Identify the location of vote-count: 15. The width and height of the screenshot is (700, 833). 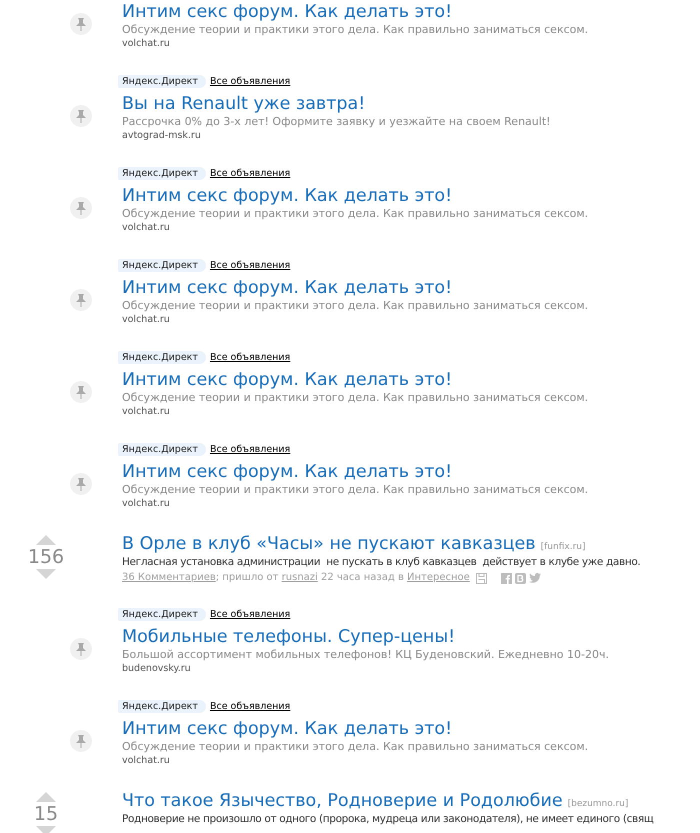
(46, 814).